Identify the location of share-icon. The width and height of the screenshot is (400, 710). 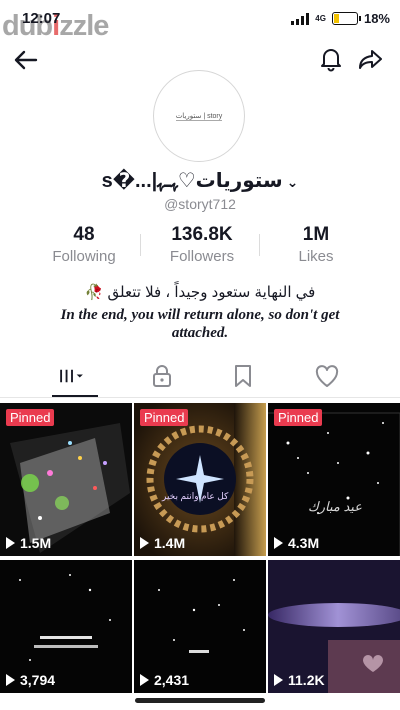
(370, 60).